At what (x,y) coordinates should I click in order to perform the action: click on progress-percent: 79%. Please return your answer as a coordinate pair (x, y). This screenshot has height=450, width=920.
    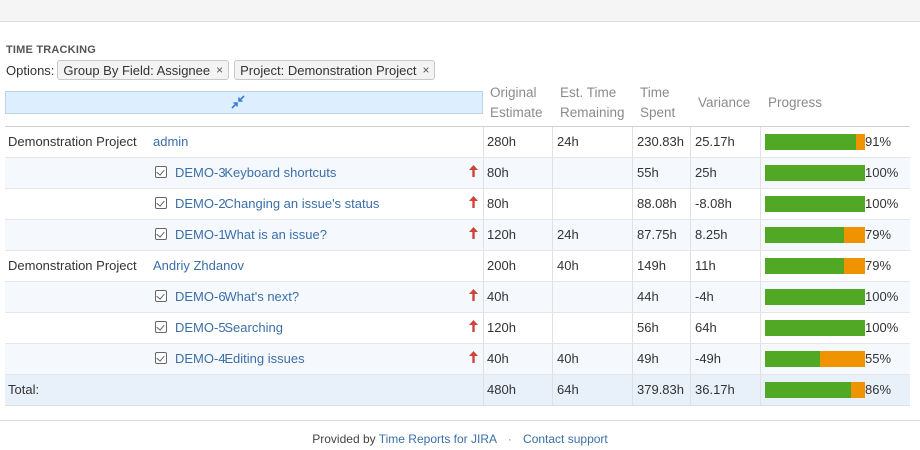
    Looking at the image, I should click on (878, 234).